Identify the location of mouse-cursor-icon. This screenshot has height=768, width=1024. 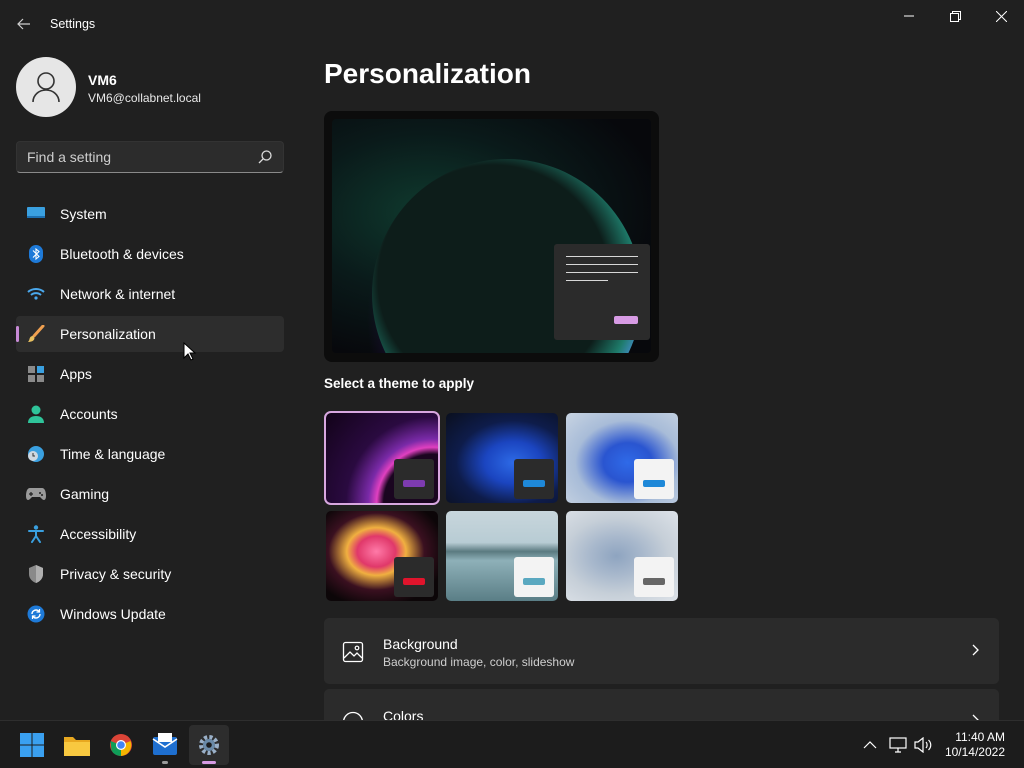
(190, 351).